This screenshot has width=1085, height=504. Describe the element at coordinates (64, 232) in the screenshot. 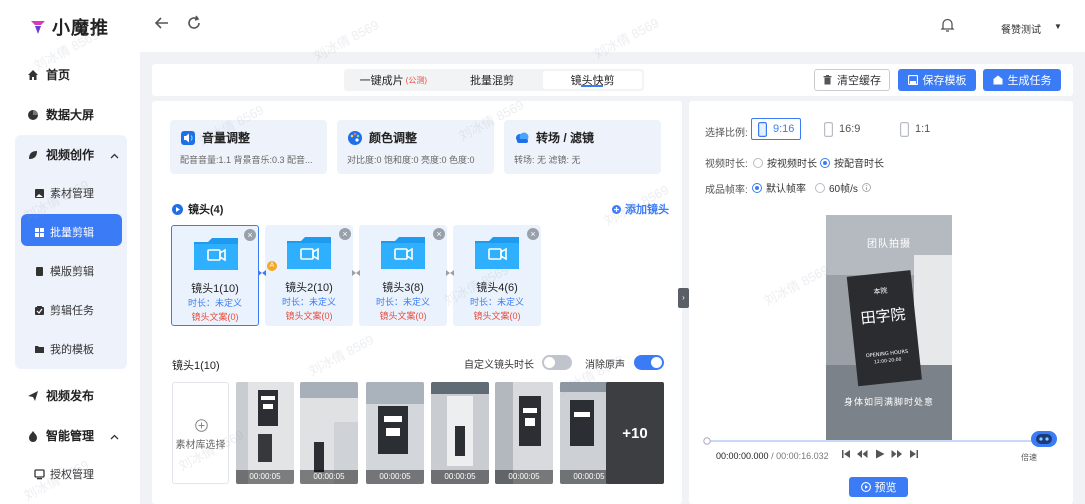

I see `nav-batch-edit: 批量剪辑` at that location.